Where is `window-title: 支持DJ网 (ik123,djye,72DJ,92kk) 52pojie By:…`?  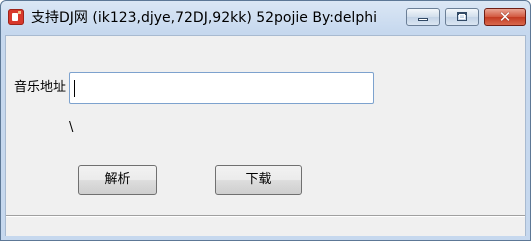
window-title: 支持DJ网 (ik123,djye,72DJ,92kk) 52pojie By:… is located at coordinates (204, 18).